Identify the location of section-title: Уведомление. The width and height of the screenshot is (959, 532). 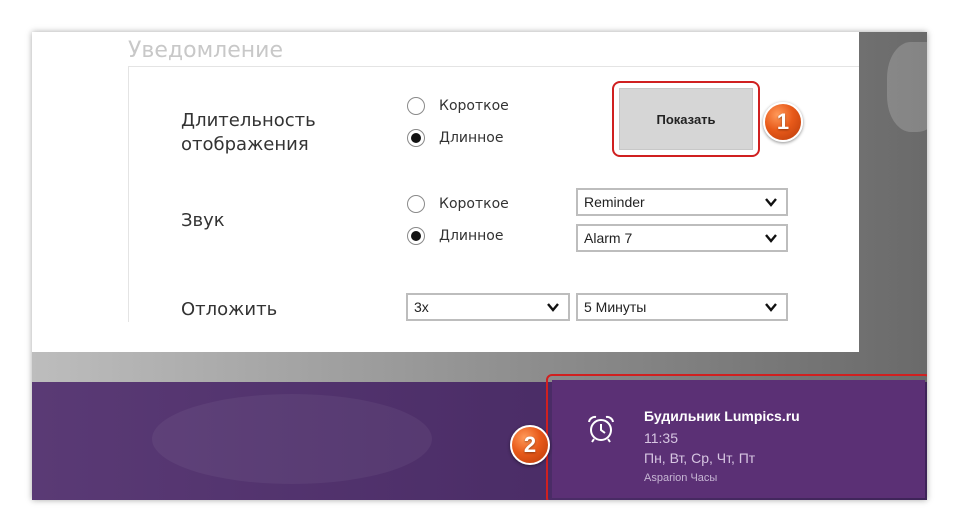
(205, 50).